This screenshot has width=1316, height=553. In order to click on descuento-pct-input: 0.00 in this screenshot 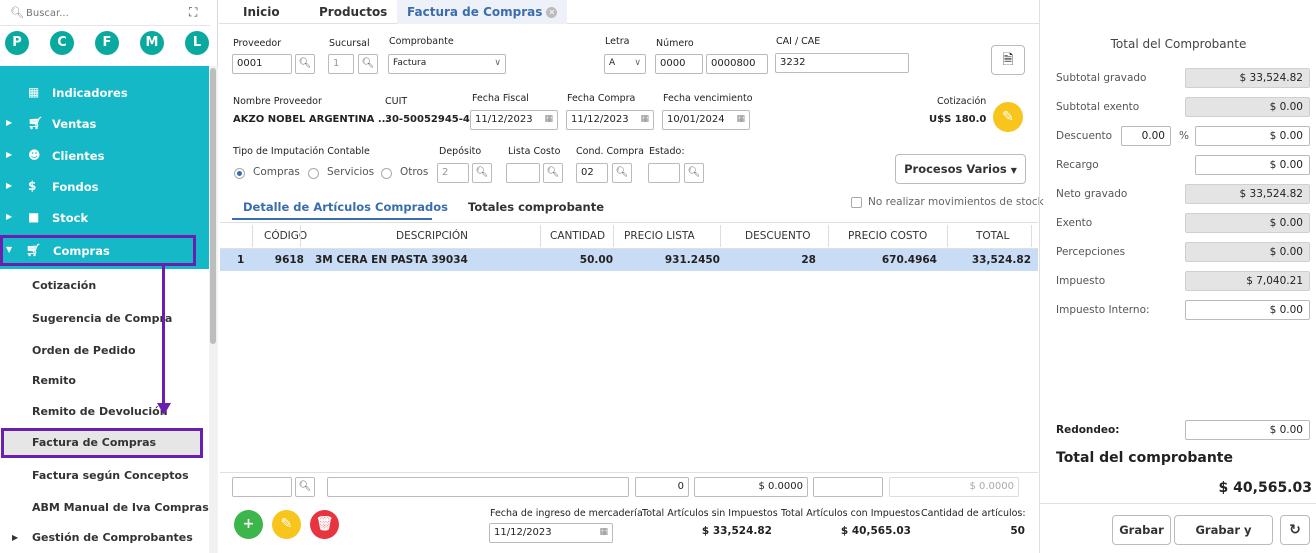, I will do `click(1146, 136)`.